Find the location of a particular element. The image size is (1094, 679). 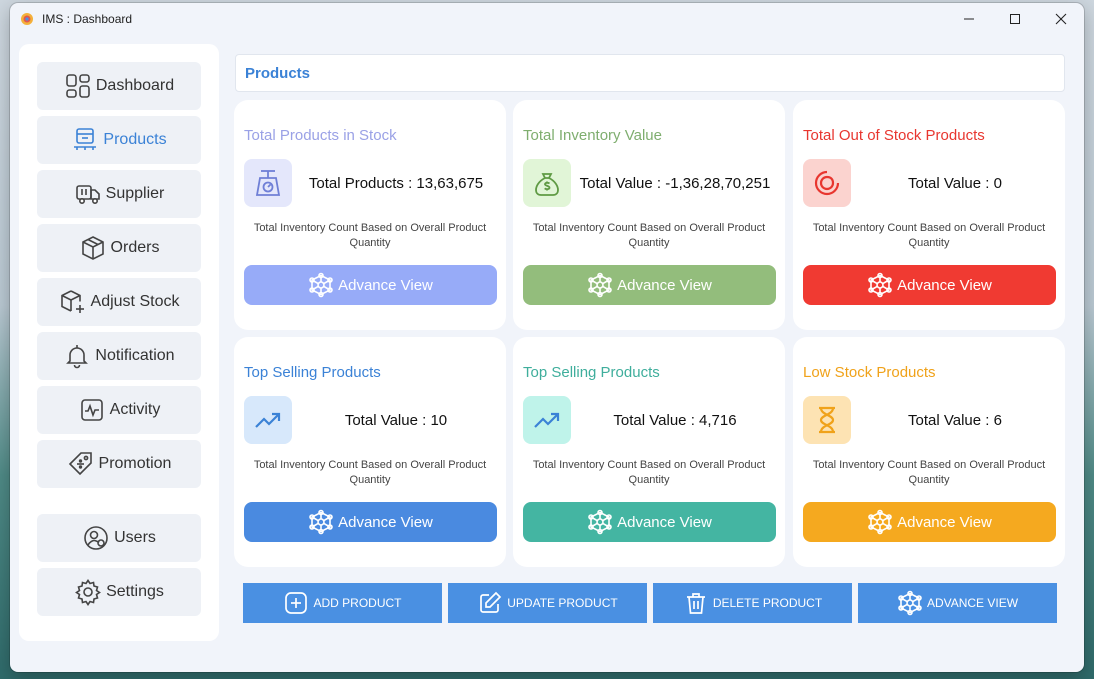

edit-icon is located at coordinates (491, 602).